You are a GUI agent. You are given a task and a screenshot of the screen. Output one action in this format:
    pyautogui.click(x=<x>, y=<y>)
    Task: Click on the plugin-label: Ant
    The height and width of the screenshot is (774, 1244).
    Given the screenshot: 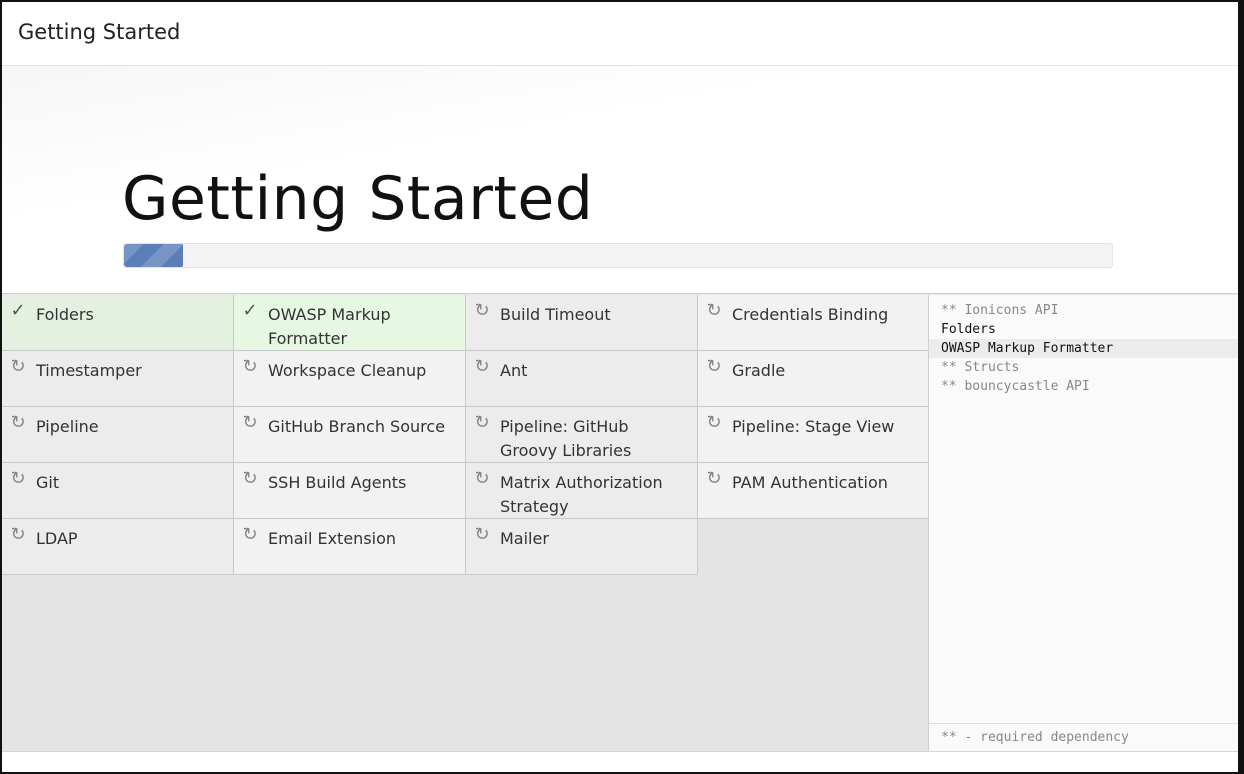 What is the action you would take?
    pyautogui.click(x=514, y=370)
    